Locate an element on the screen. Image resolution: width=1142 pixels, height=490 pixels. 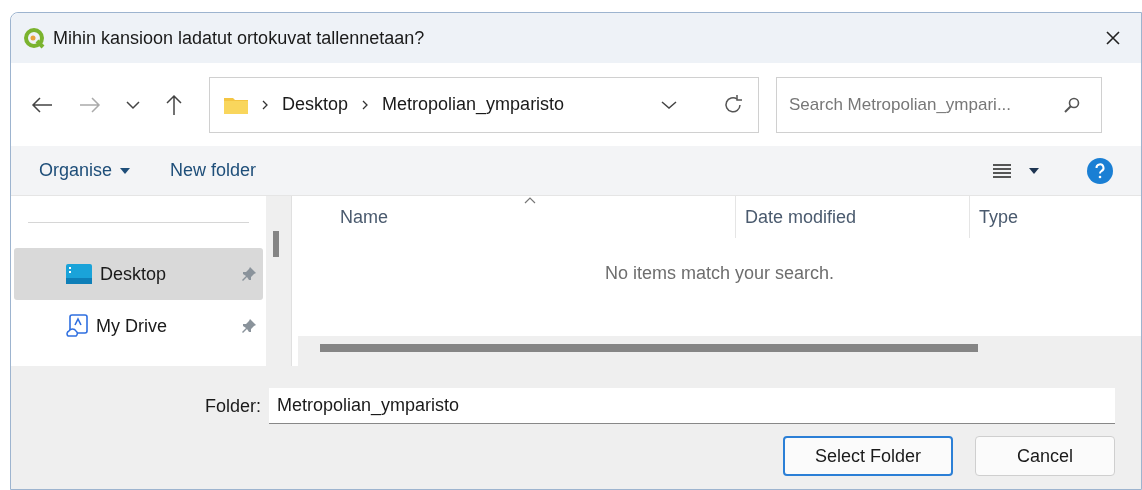
up-arrow-icon is located at coordinates (174, 104).